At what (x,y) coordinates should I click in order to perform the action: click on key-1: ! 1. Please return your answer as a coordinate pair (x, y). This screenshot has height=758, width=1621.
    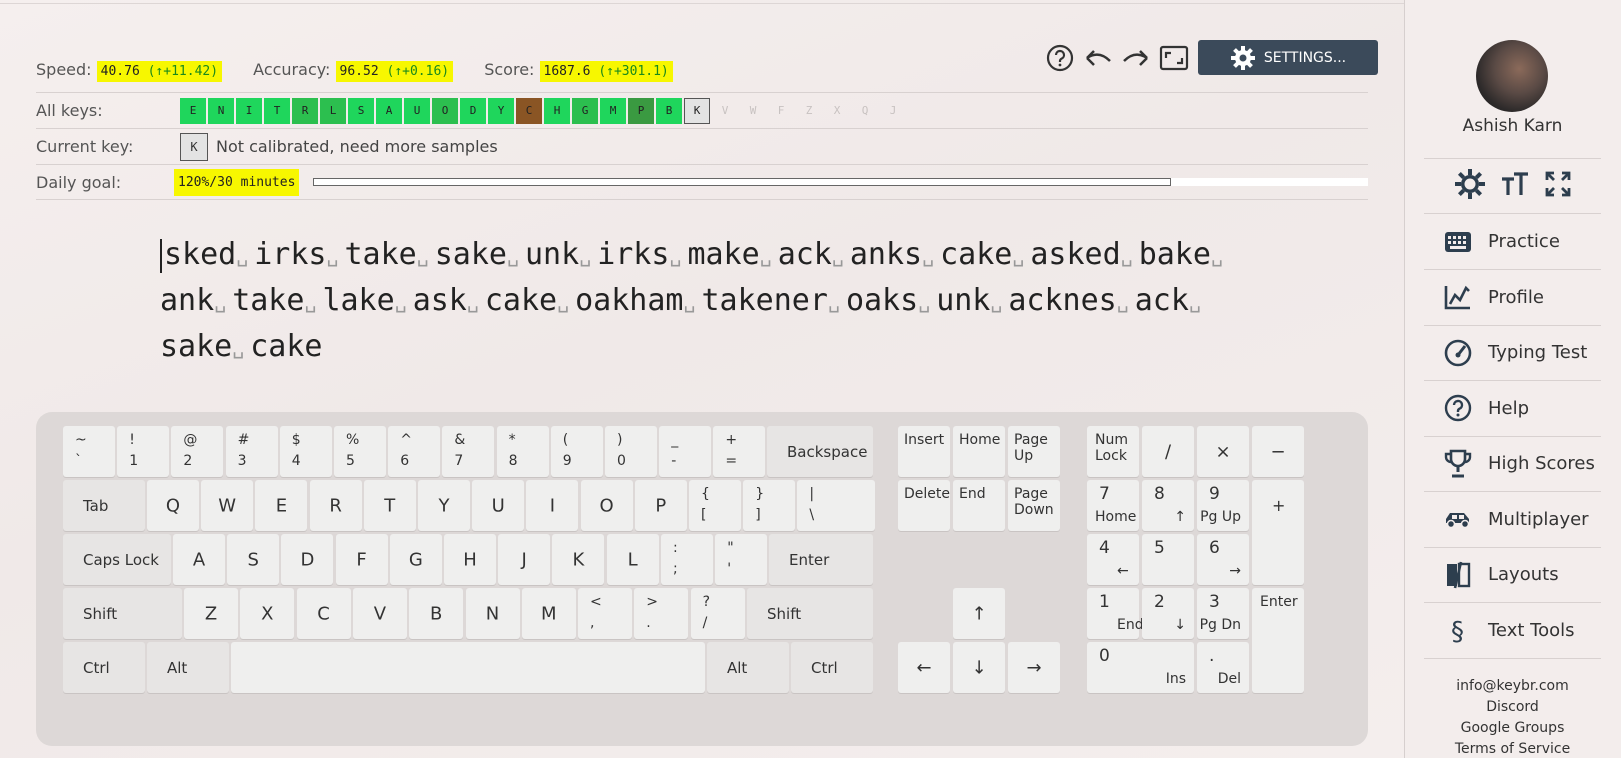
    Looking at the image, I should click on (143, 451).